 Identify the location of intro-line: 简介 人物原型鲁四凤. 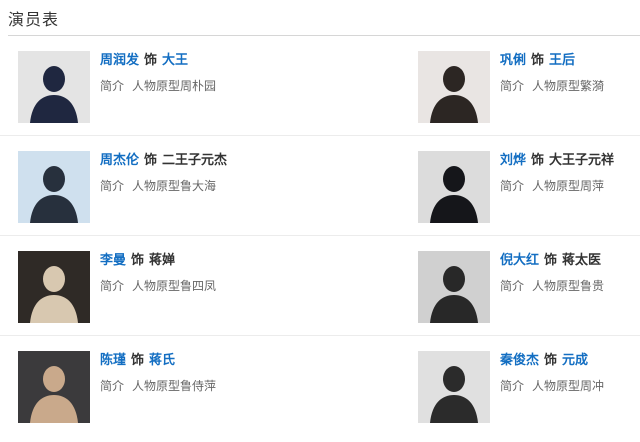
(187, 286).